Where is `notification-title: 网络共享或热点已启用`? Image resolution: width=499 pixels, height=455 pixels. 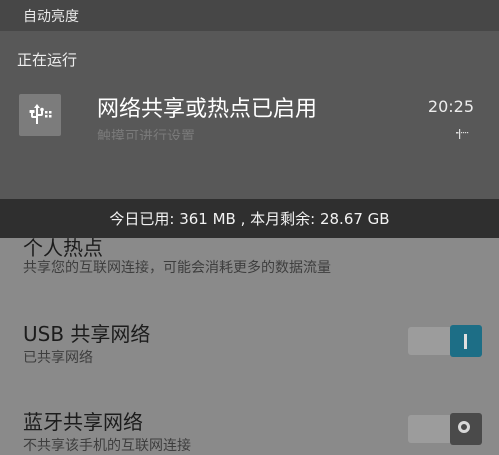 notification-title: 网络共享或热点已启用 is located at coordinates (207, 109).